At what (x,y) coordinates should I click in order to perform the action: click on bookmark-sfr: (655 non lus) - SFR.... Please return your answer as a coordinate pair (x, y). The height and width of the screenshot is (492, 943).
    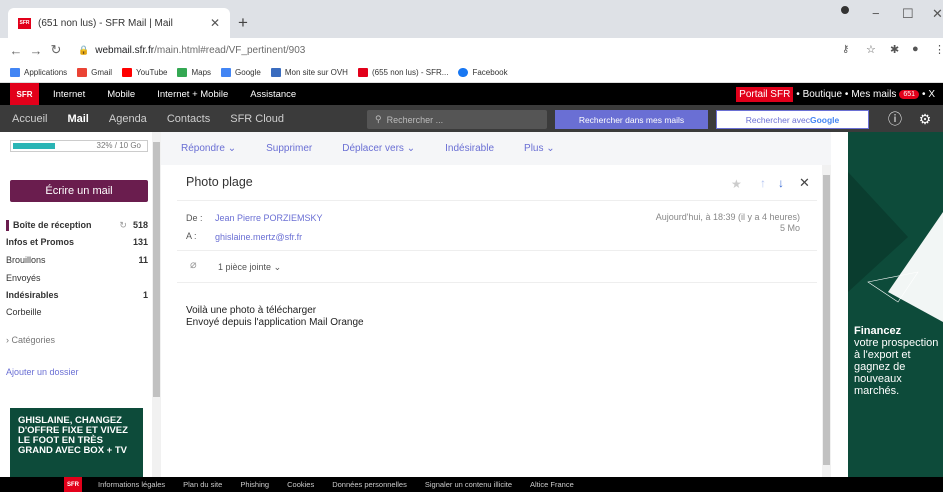
    Looking at the image, I should click on (402, 72).